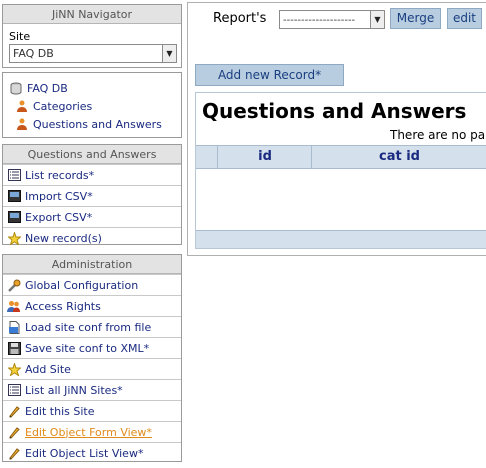 The width and height of the screenshot is (486, 468). Describe the element at coordinates (269, 75) in the screenshot. I see `add-new-record-button: Add new Record*` at that location.